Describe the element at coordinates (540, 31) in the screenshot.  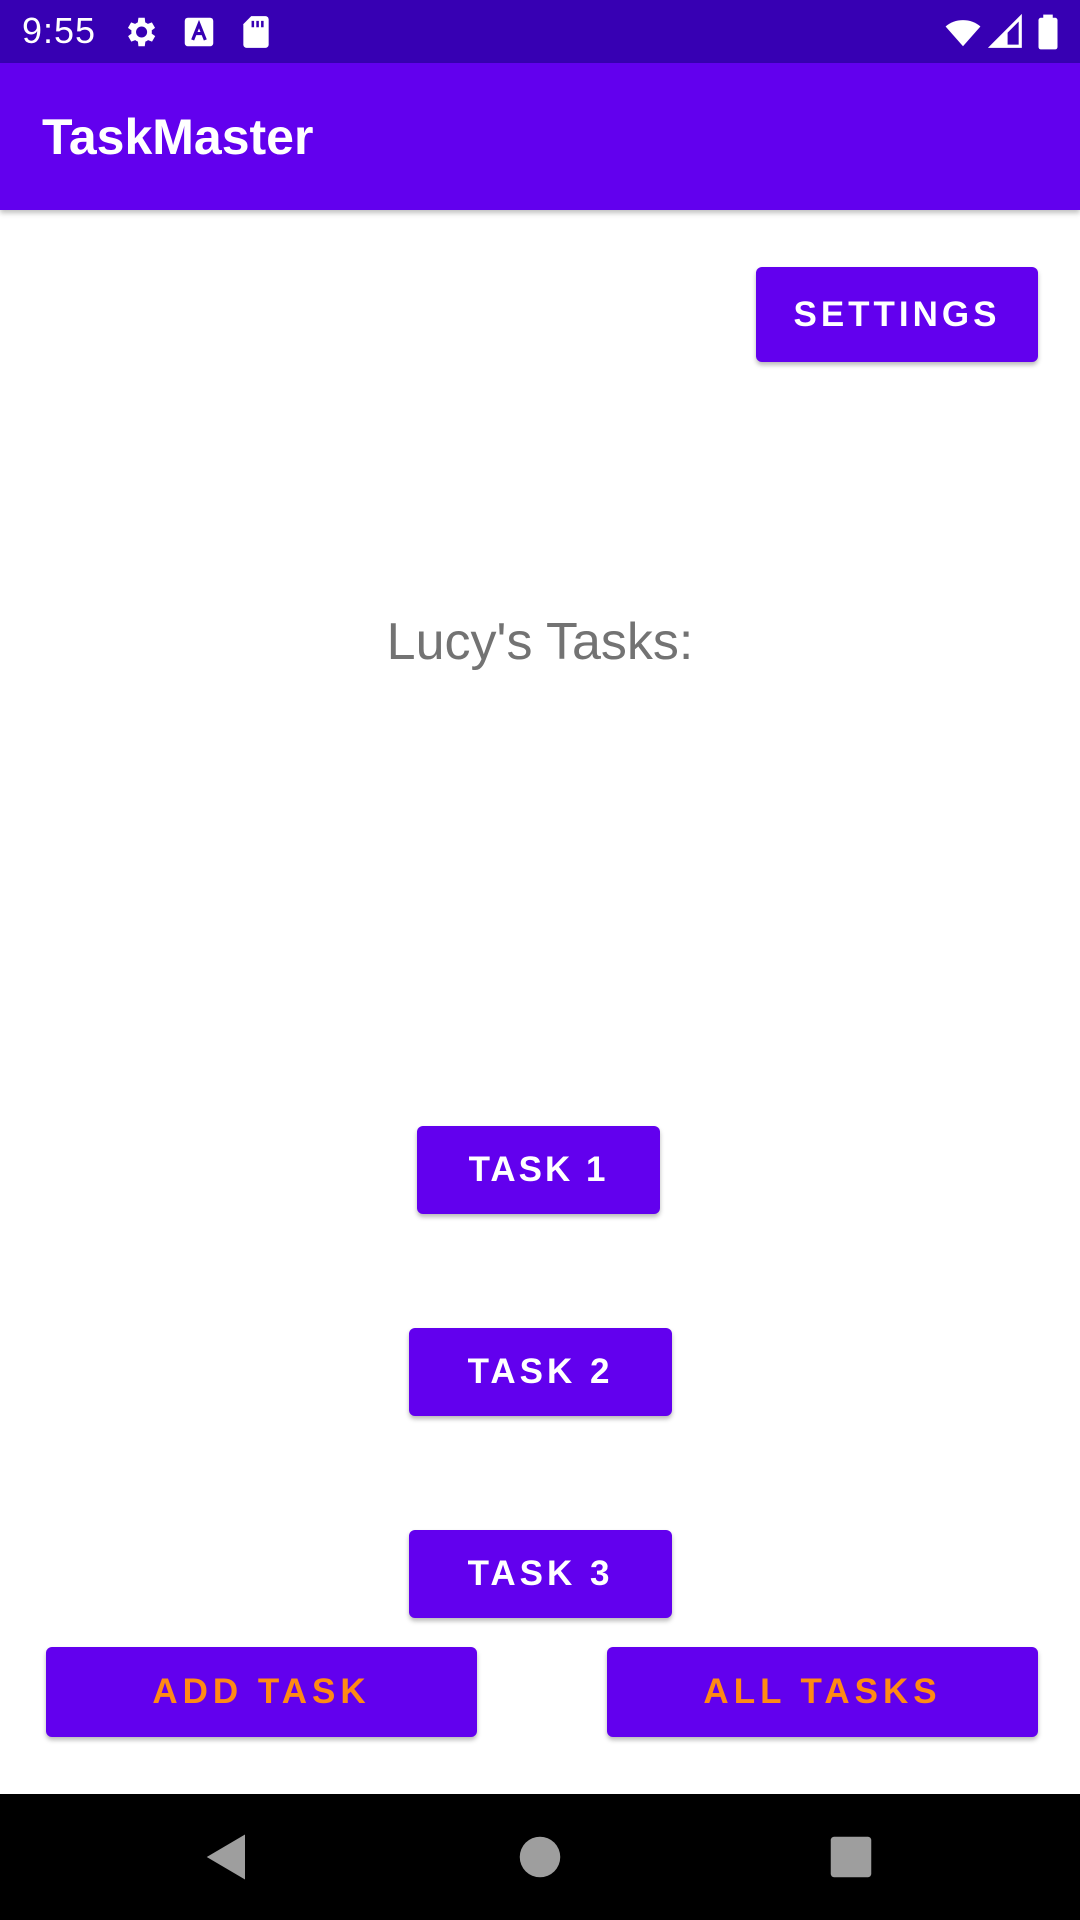
I see `status-bar: 9:55` at that location.